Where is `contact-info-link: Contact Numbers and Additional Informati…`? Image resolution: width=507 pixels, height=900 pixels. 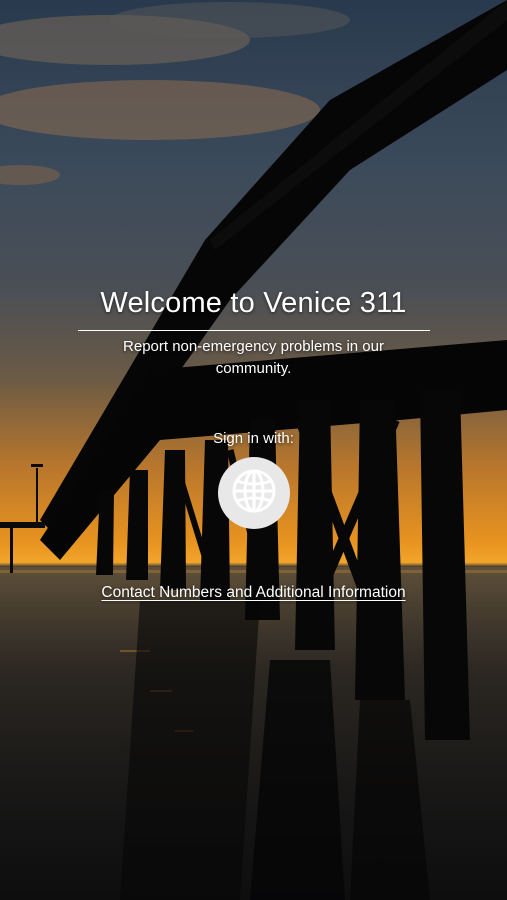 contact-info-link: Contact Numbers and Additional Informati… is located at coordinates (253, 593).